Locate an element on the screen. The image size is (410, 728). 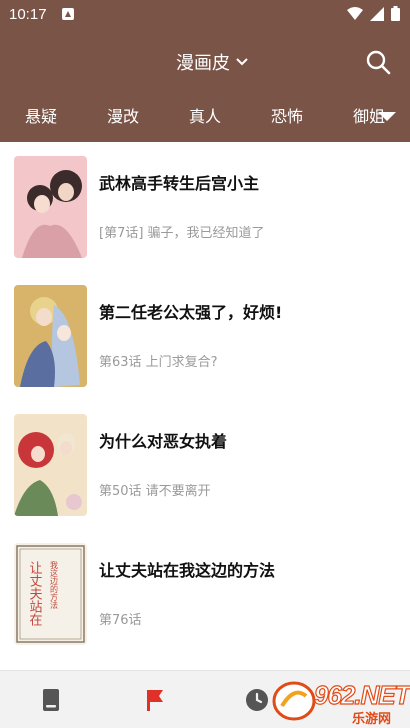
tab-horror: 恐怖 is located at coordinates (287, 118).